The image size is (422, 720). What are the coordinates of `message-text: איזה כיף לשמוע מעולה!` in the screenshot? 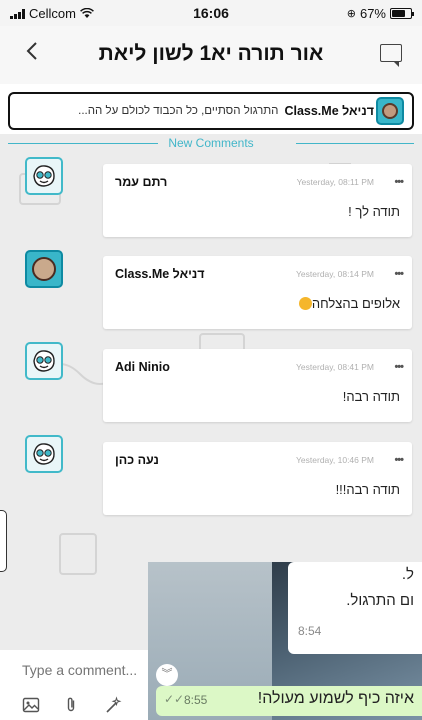 It's located at (335, 698).